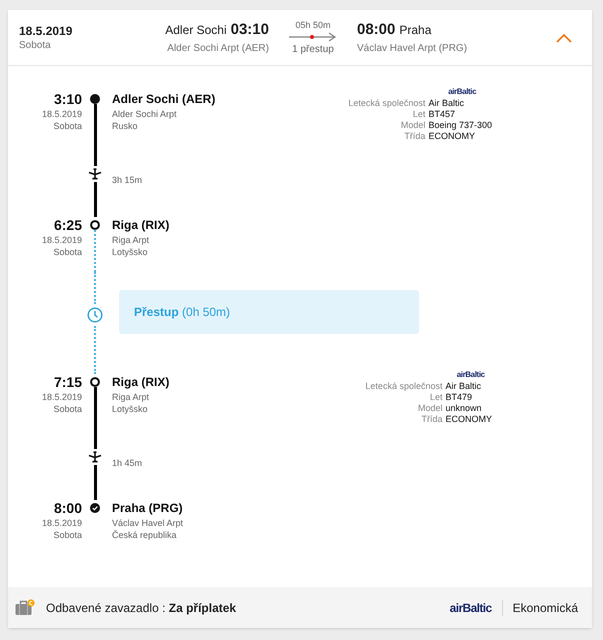 The width and height of the screenshot is (603, 640). What do you see at coordinates (145, 114) in the screenshot?
I see `stop-airport: Alder Sochi Arpt` at bounding box center [145, 114].